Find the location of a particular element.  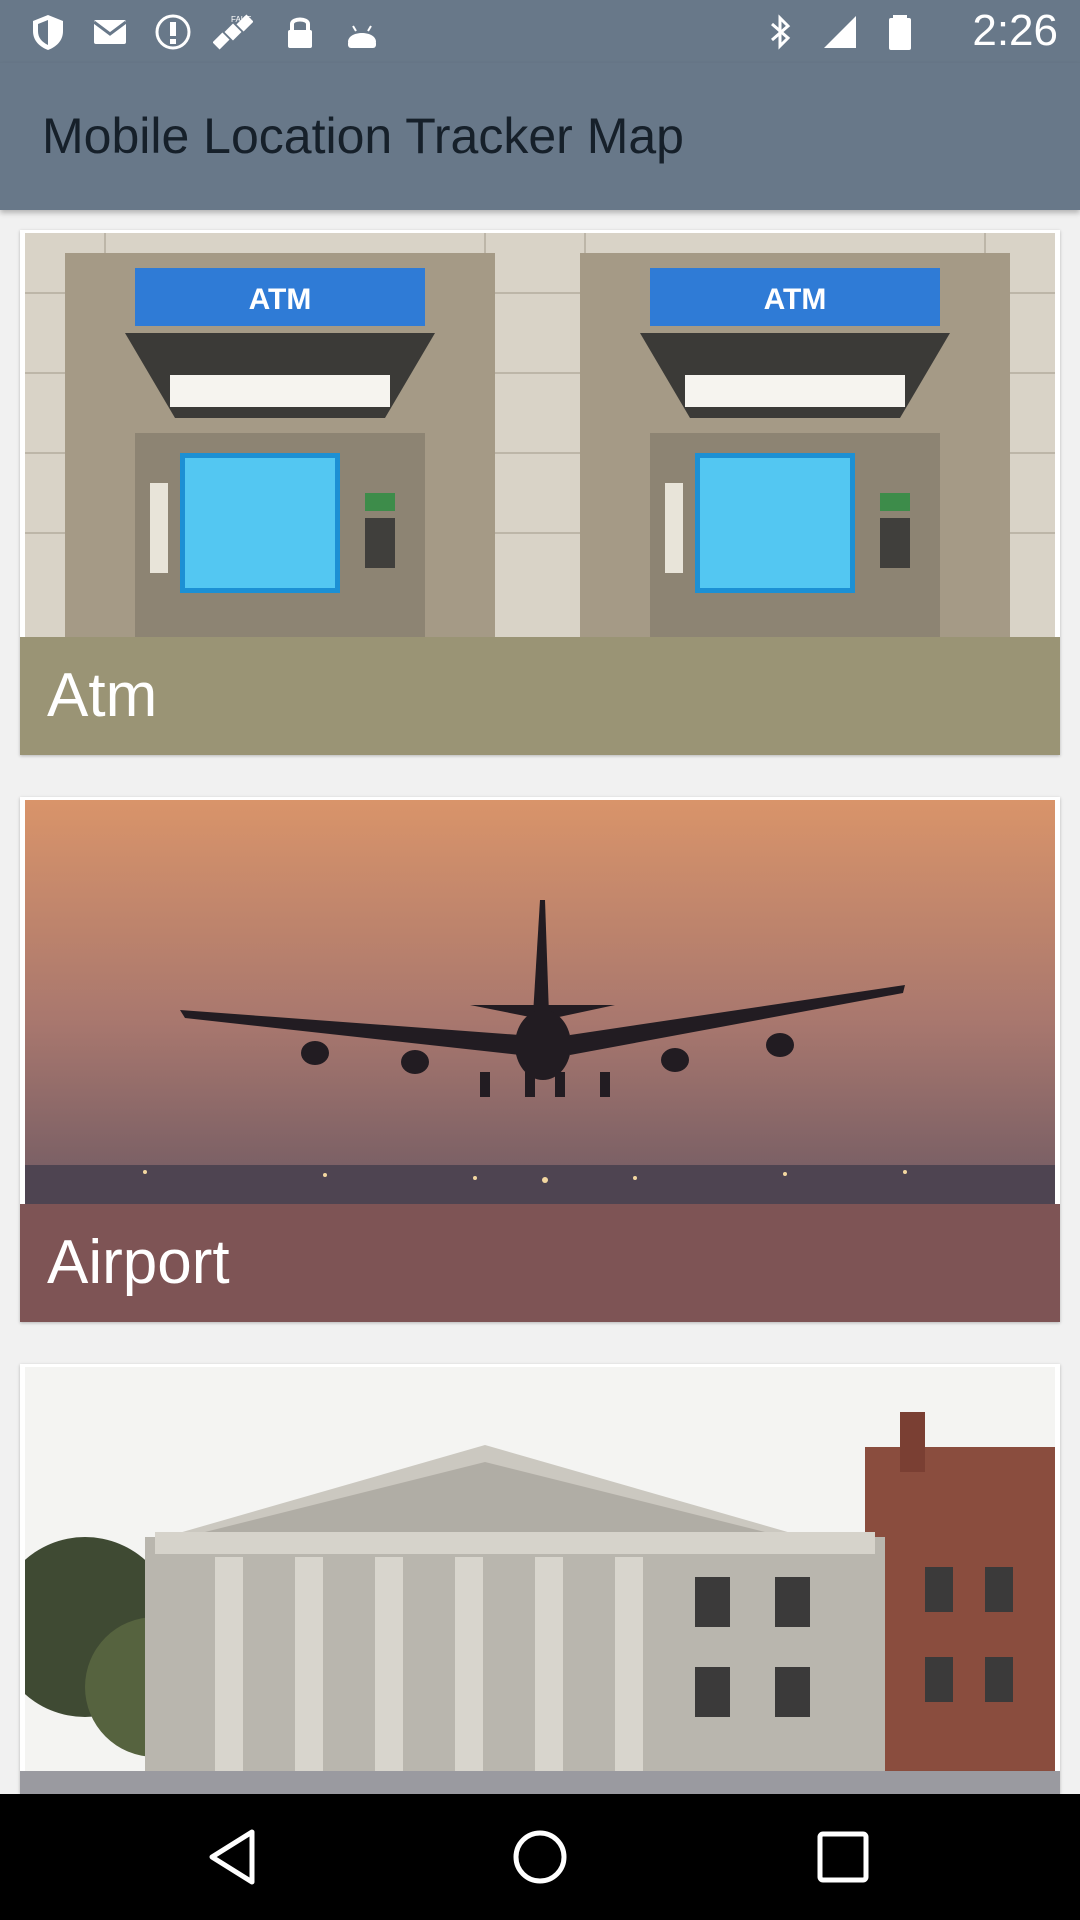

clock: 2:26 is located at coordinates (1015, 30).